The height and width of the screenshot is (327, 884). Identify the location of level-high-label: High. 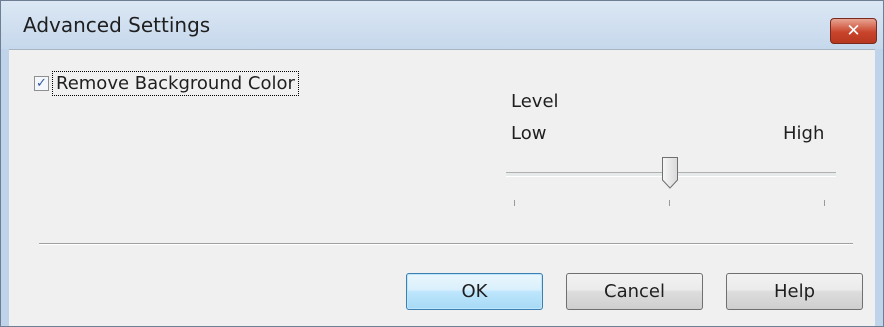
(804, 133).